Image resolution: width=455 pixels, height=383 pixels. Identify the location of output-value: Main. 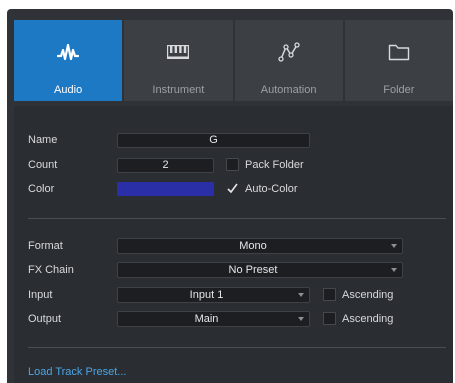
(206, 319).